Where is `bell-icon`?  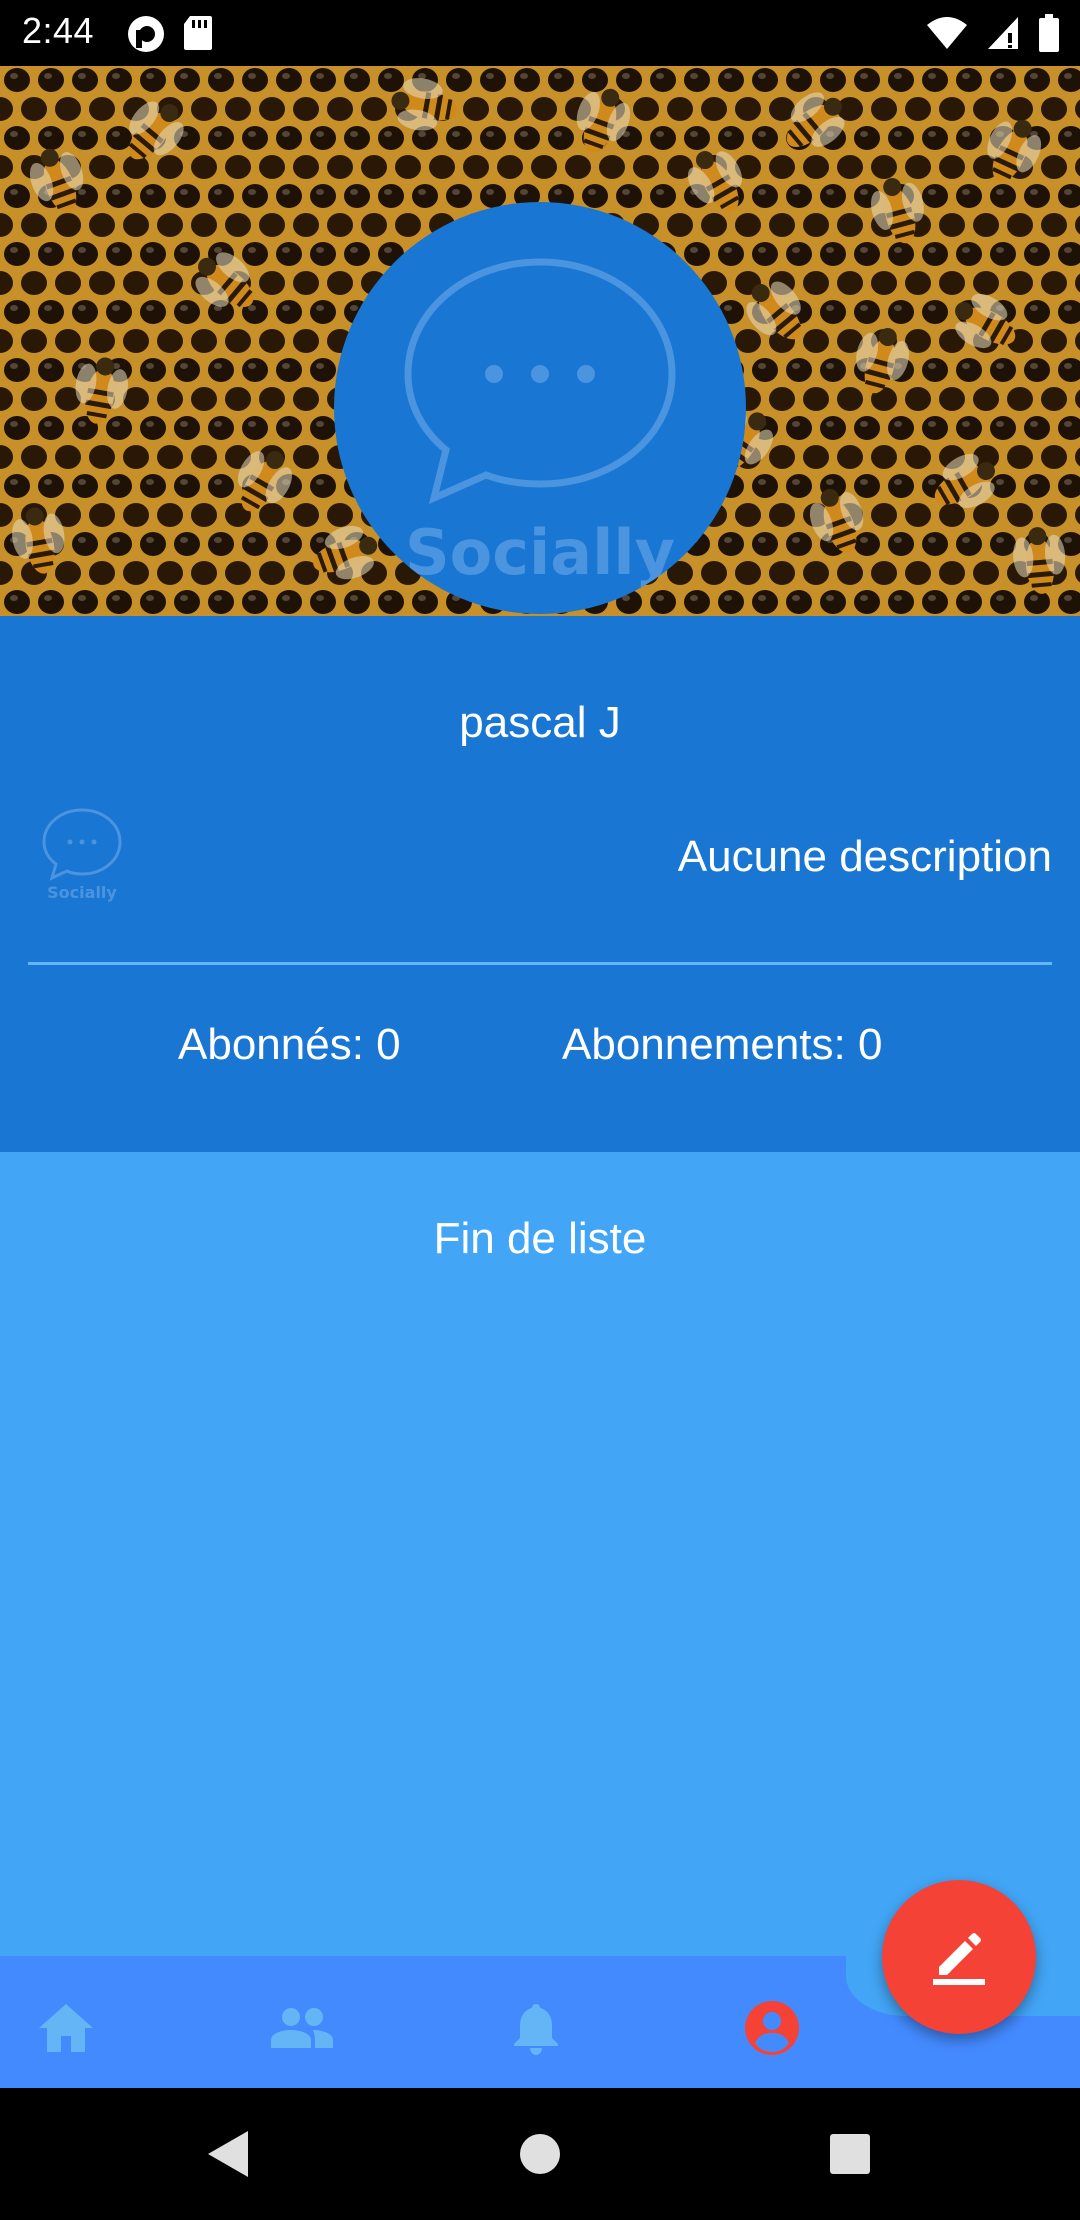
bell-icon is located at coordinates (536, 2029).